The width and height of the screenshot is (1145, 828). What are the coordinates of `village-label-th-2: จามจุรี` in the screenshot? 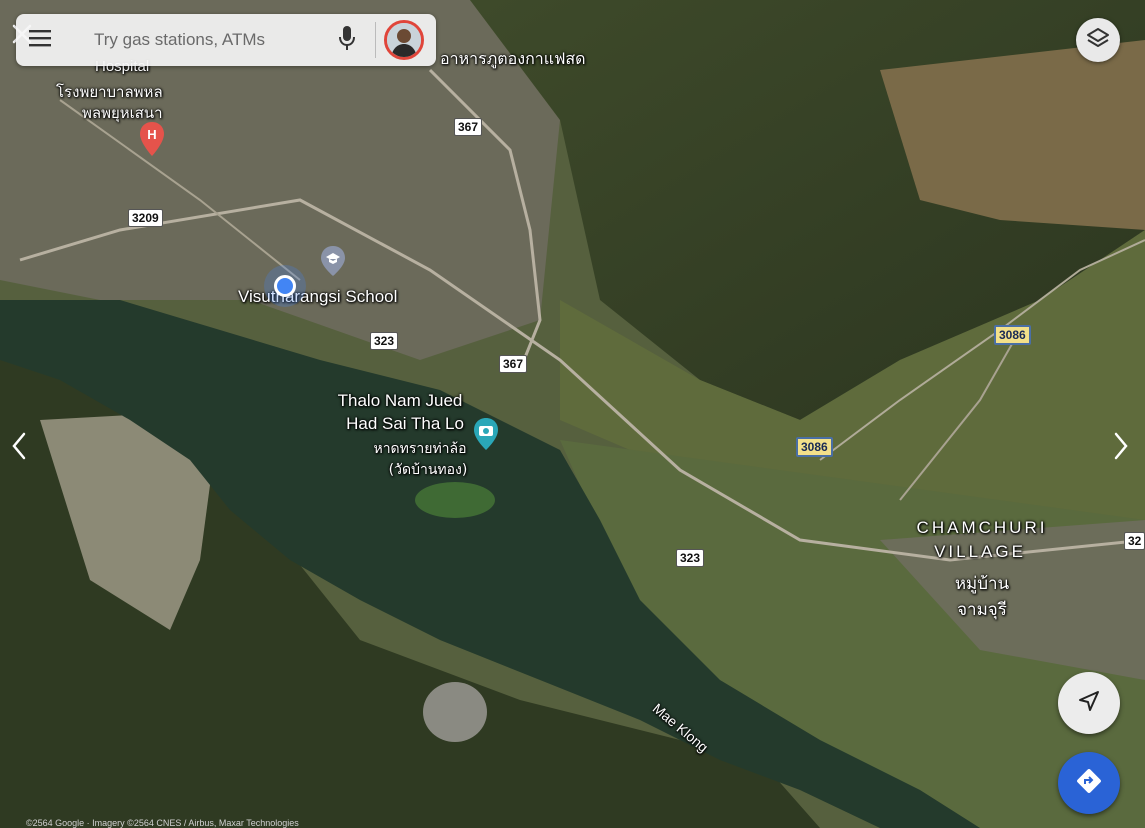 It's located at (982, 609).